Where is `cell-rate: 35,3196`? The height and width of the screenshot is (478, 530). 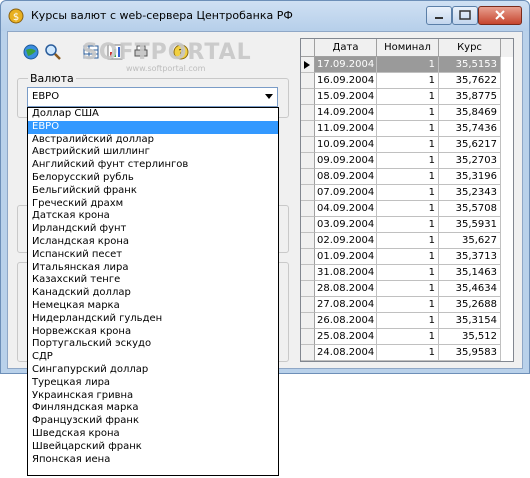
cell-rate: 35,3196 is located at coordinates (470, 177).